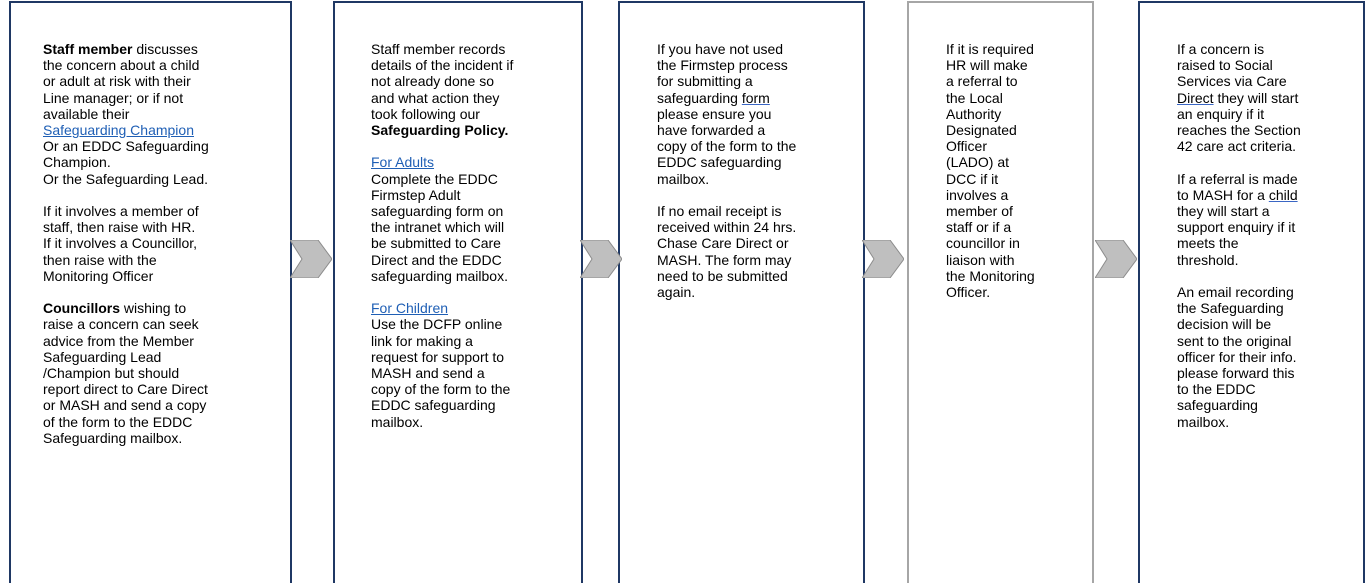 The image size is (1367, 583). I want to click on text-segment: Champion., so click(77, 162).